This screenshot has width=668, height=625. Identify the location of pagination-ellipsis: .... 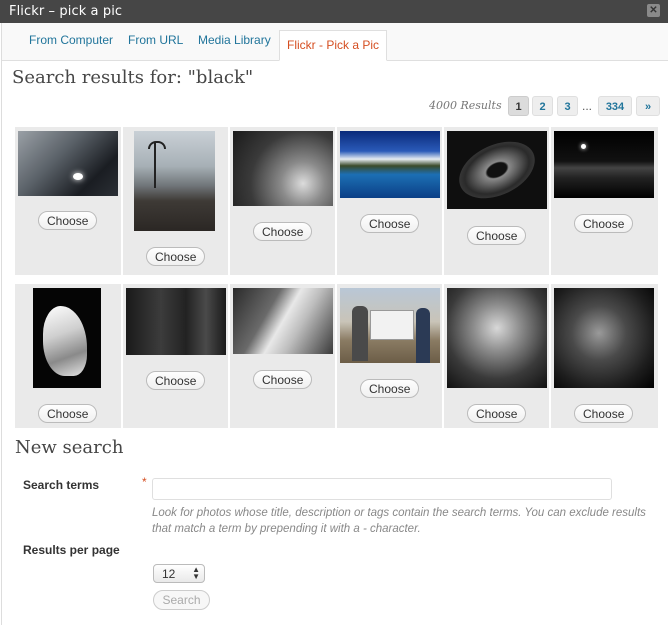
(587, 106).